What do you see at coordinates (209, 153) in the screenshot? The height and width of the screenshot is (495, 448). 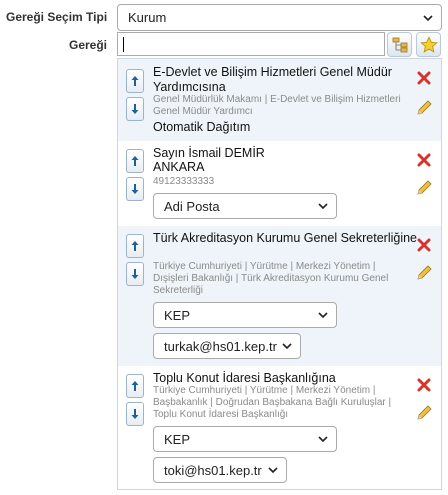 I see `item-title: Sayın İsmail DEMİR` at bounding box center [209, 153].